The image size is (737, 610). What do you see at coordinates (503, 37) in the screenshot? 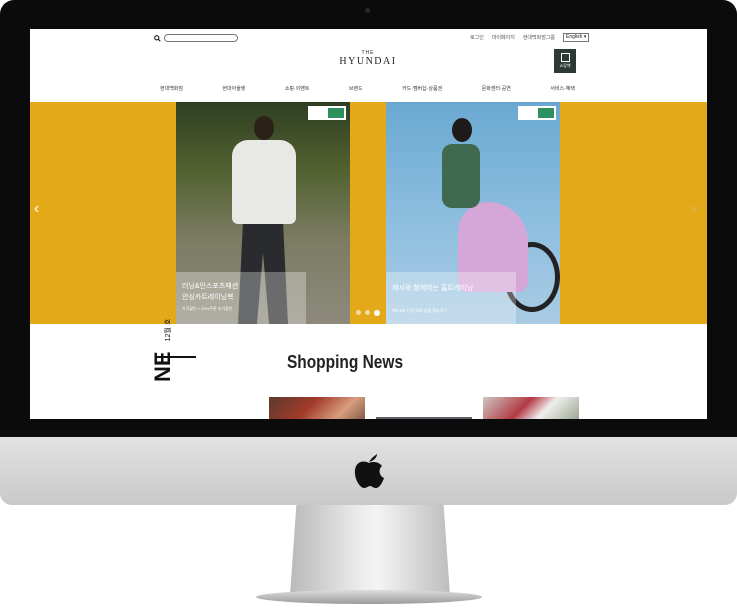
I see `mypage-link: 마이페이지` at bounding box center [503, 37].